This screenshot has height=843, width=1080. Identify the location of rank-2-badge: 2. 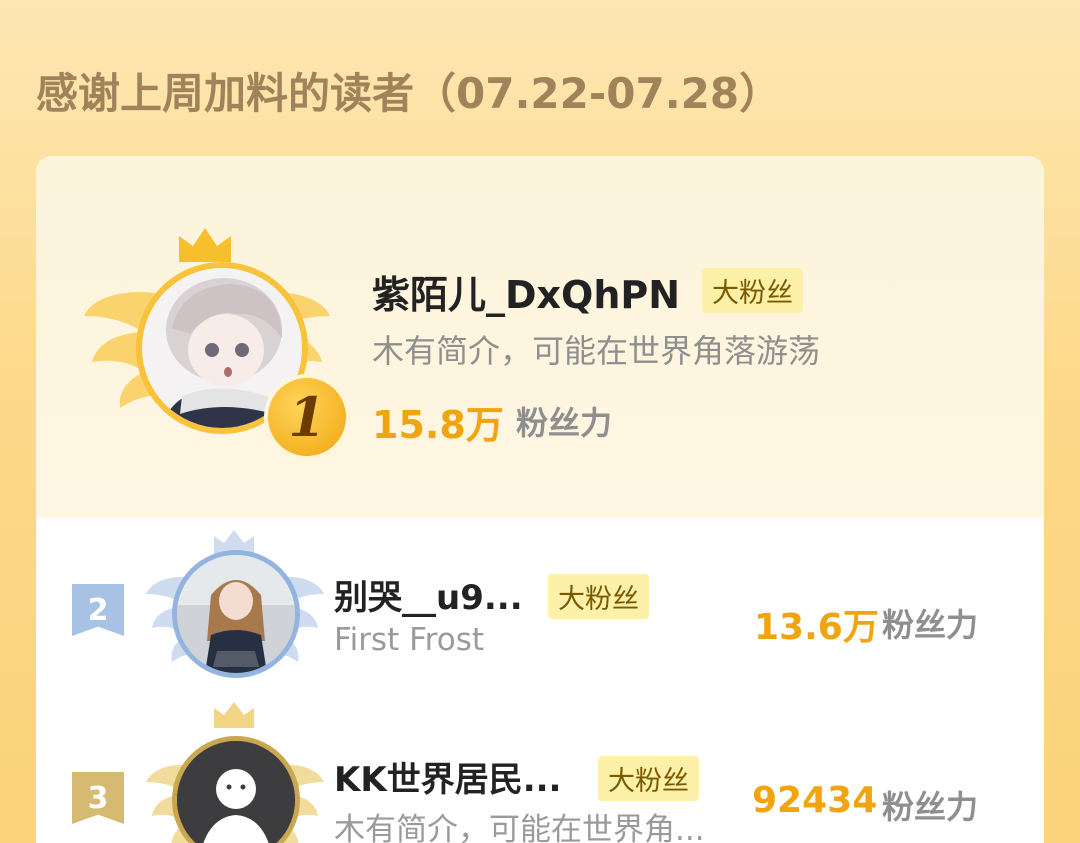
(98, 610).